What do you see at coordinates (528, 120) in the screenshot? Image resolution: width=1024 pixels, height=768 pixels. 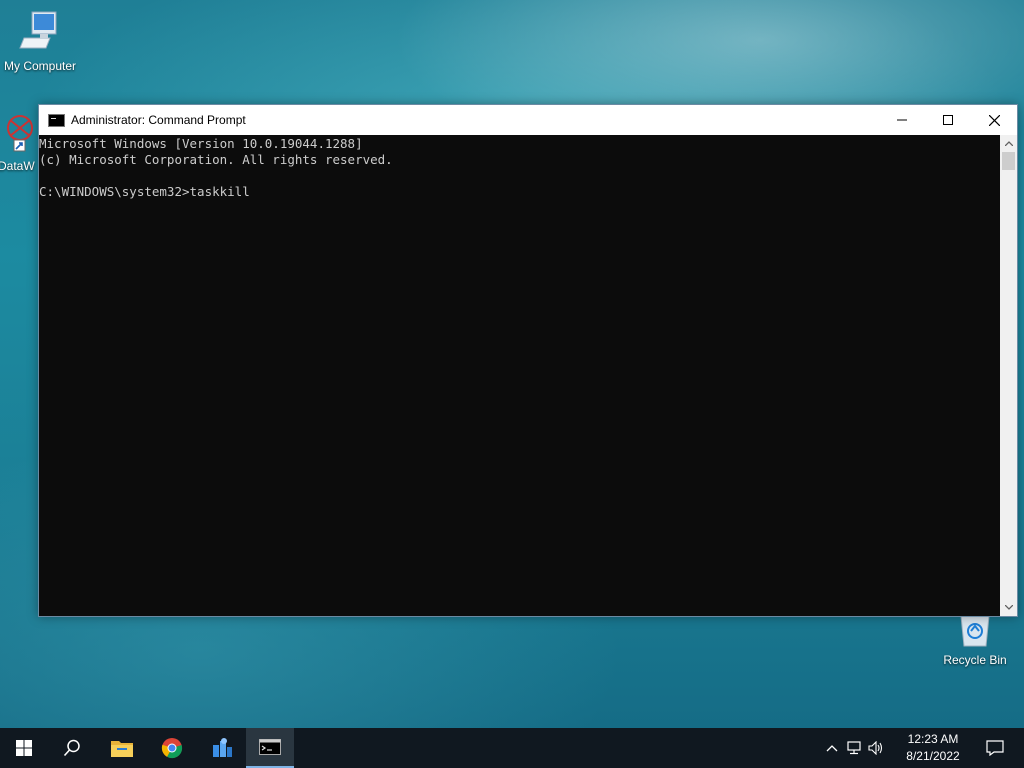 I see `title-bar: Administrator: Command Prompt` at bounding box center [528, 120].